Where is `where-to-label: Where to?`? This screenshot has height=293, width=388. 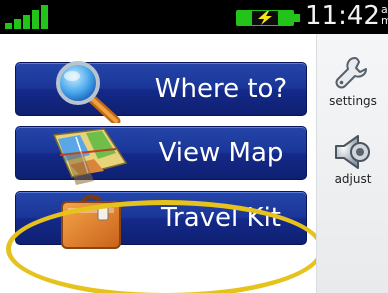 where-to-label: Where to? is located at coordinates (221, 89).